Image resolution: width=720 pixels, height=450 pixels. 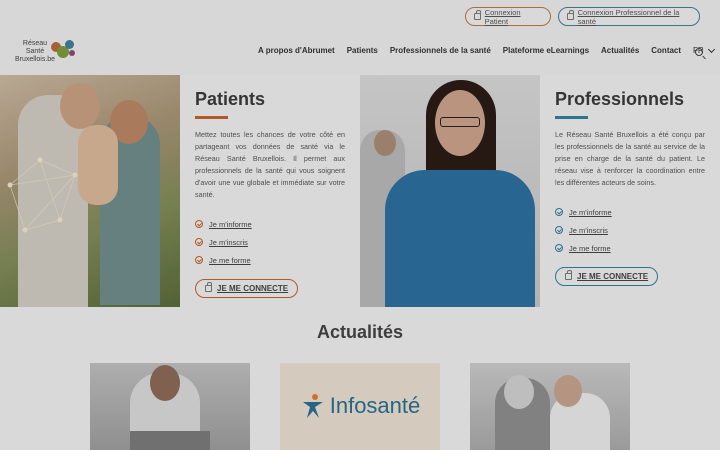 I want to click on pros-connect-button: JE ME CONNECTE, so click(x=607, y=276).